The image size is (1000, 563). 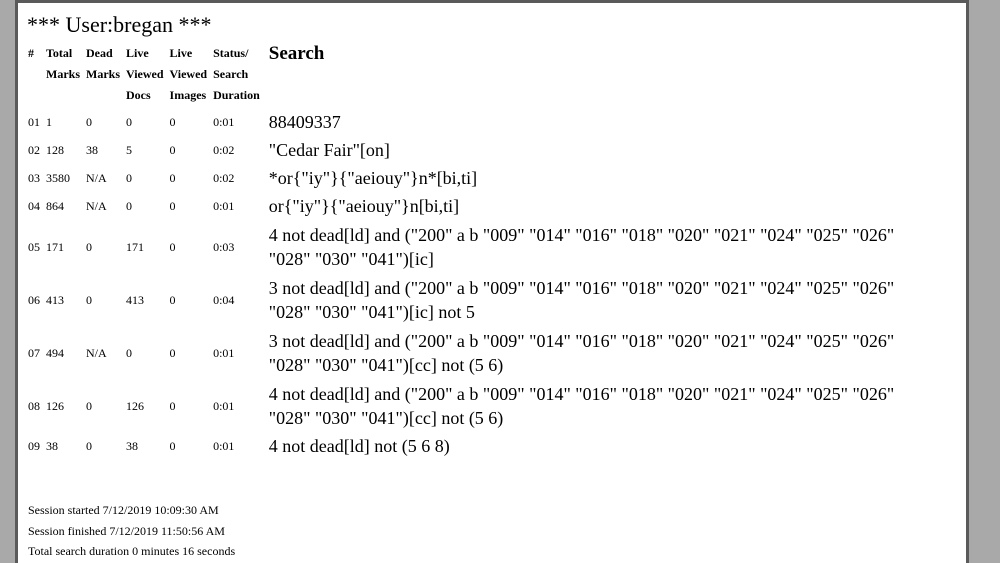 I want to click on duration-cell: 0:04, so click(x=224, y=299).